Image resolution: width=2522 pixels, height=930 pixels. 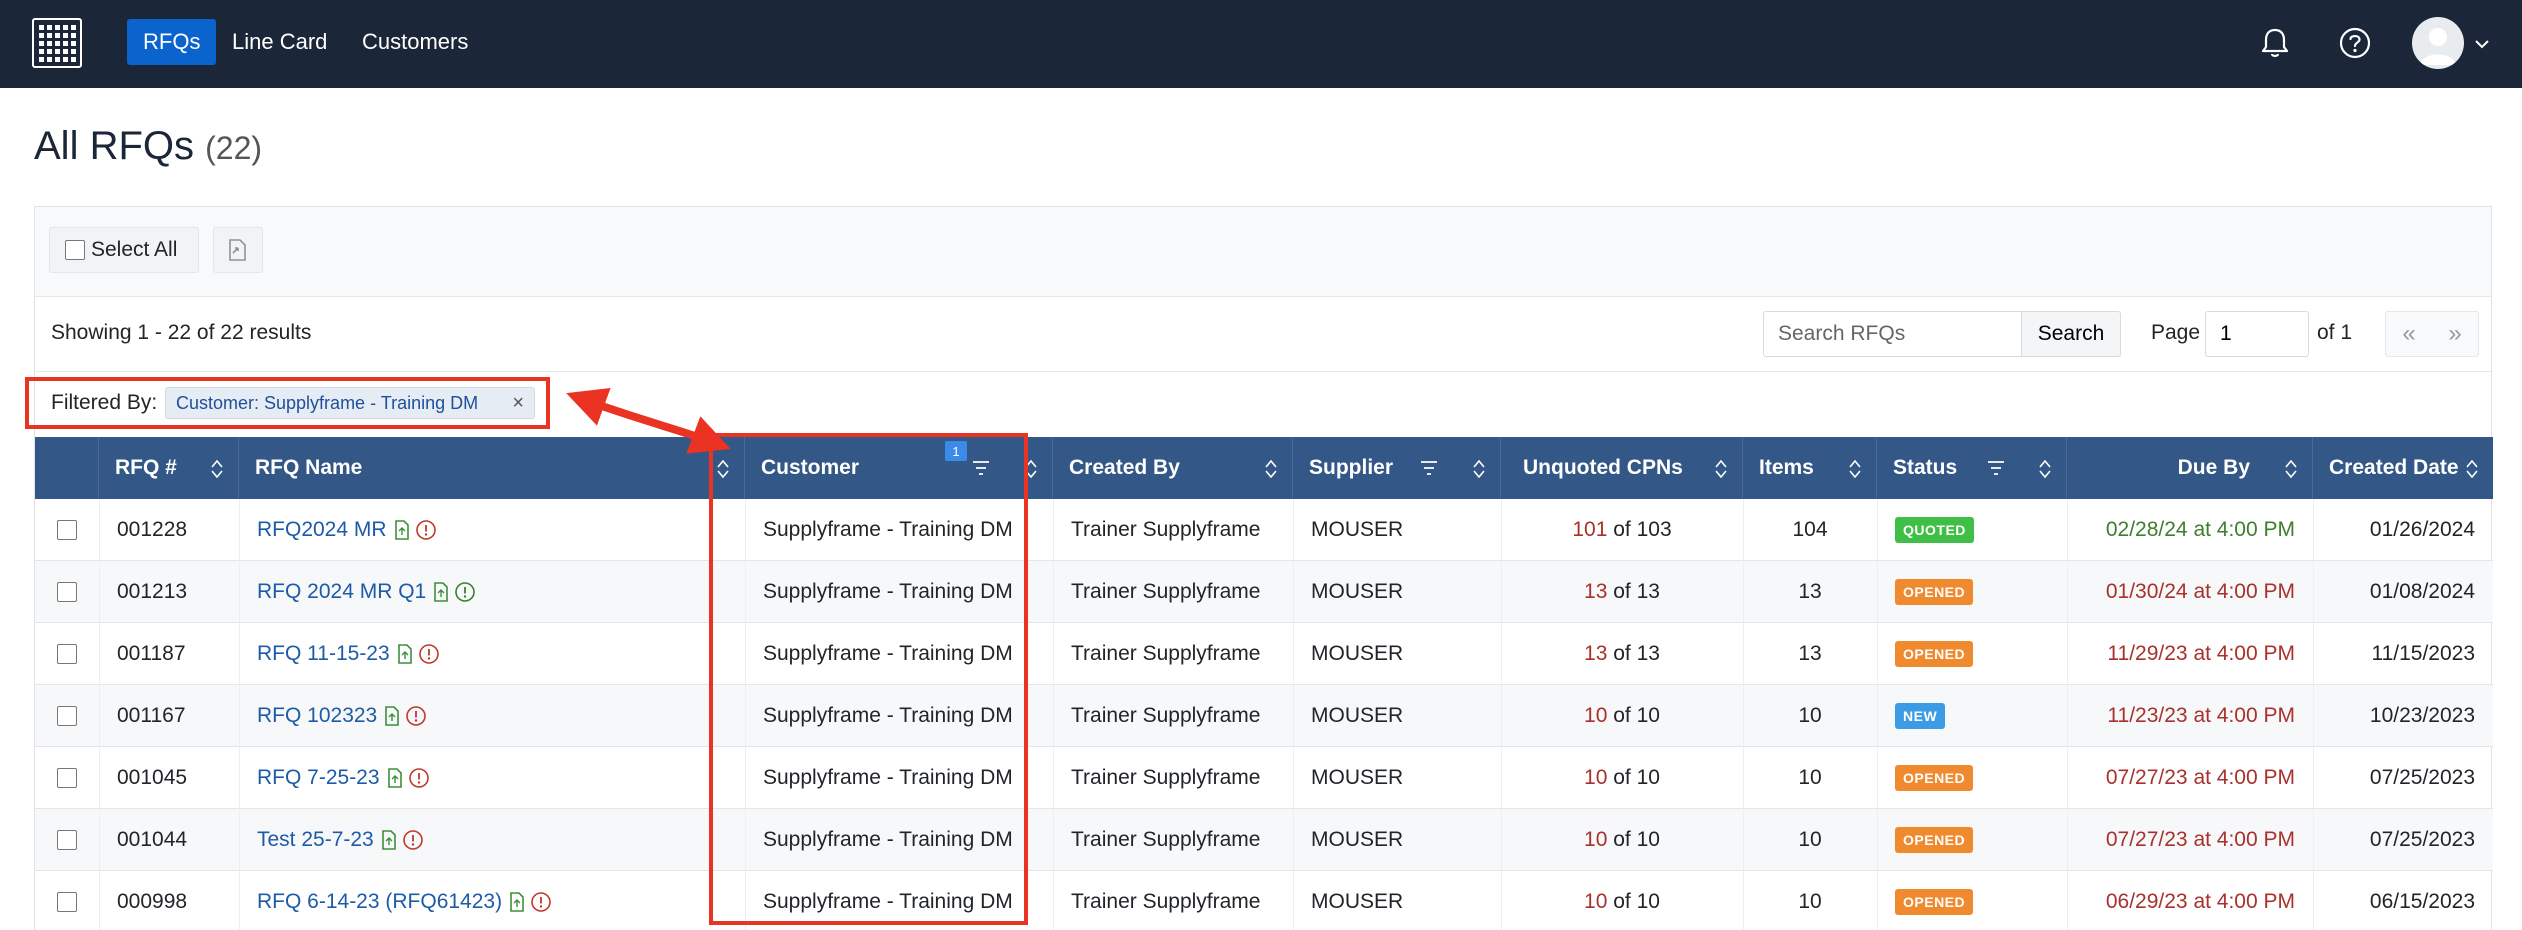 I want to click on header-due-by: Due By, so click(x=2190, y=468).